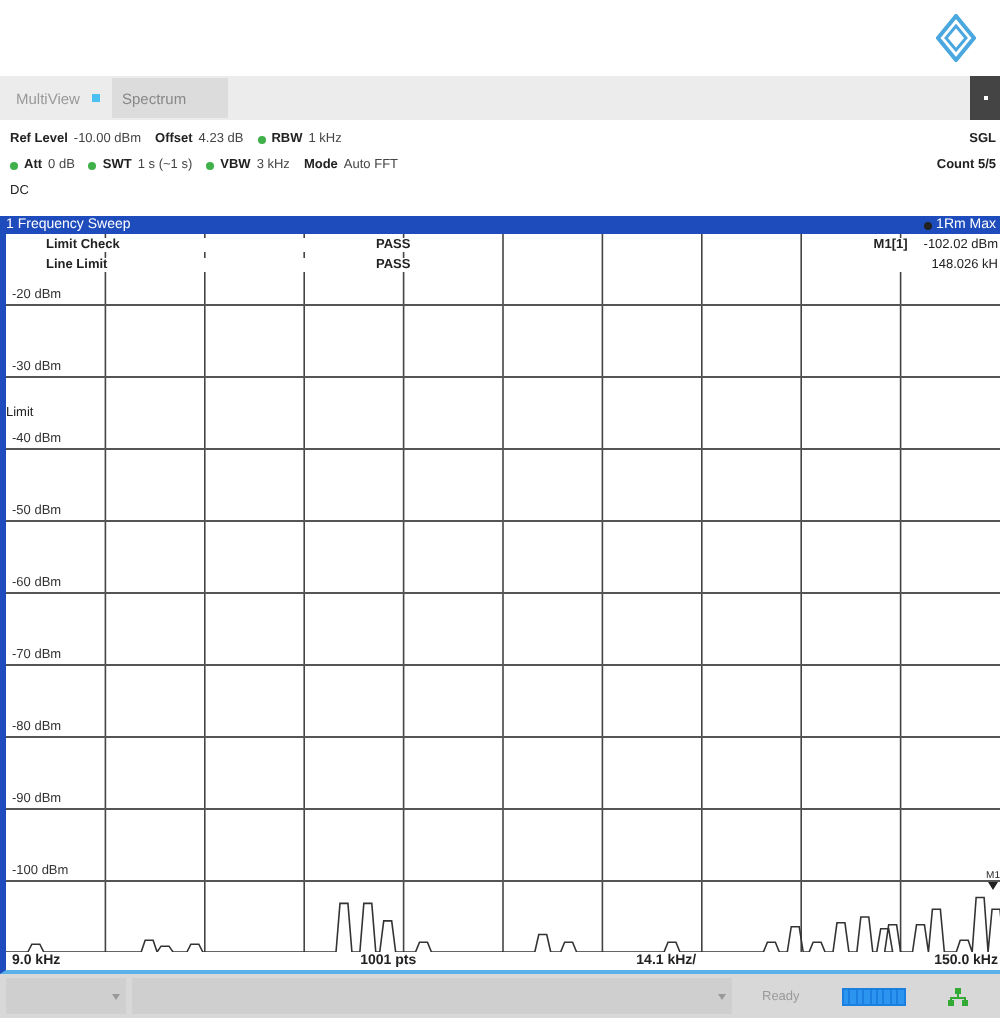  What do you see at coordinates (985, 98) in the screenshot?
I see `menu-button` at bounding box center [985, 98].